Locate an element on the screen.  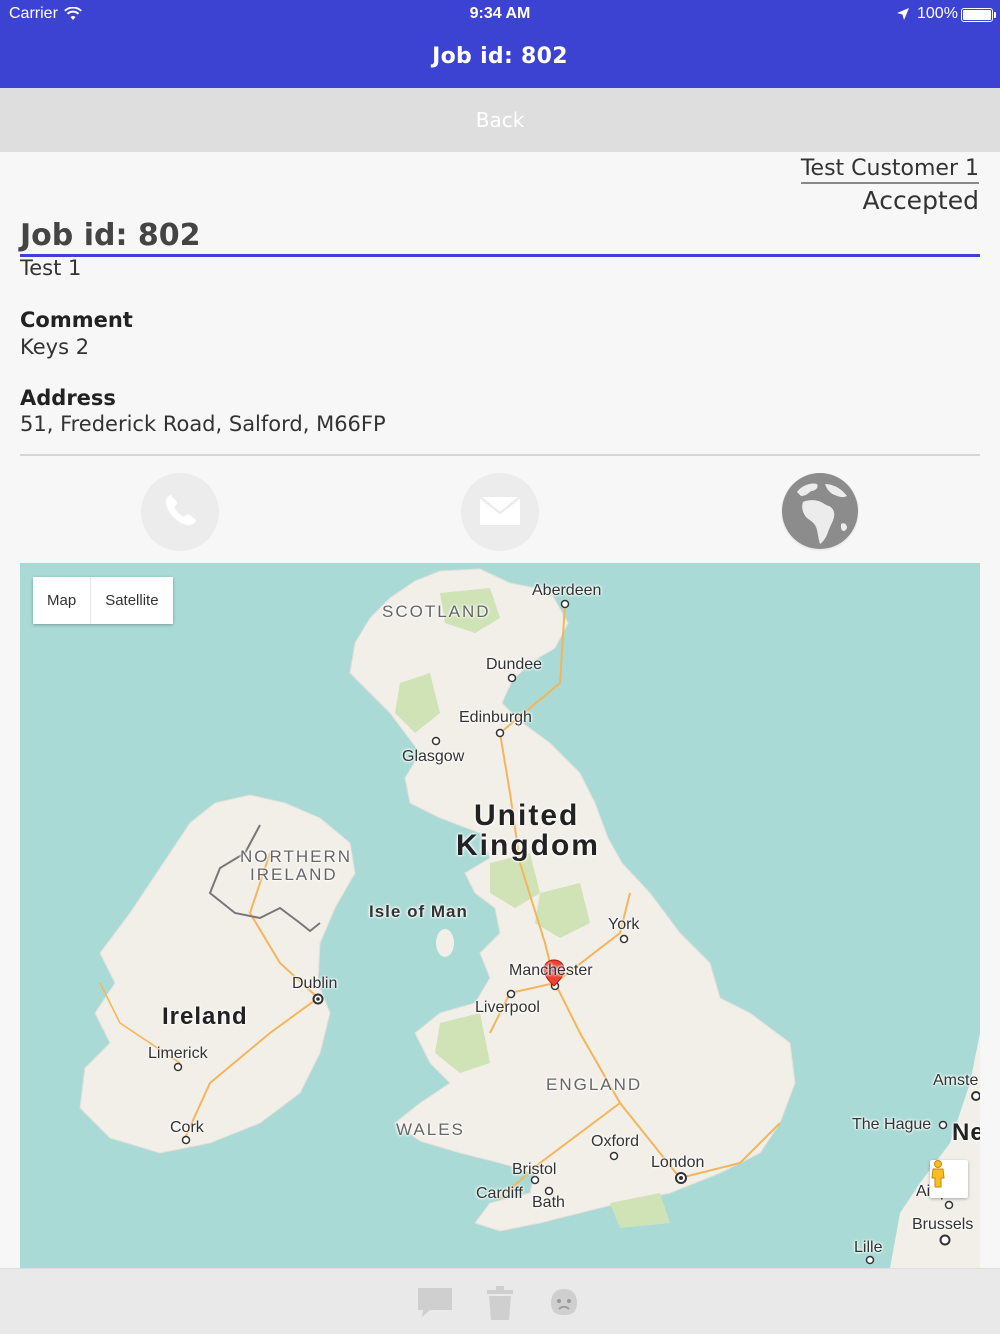
map-label: Dublin is located at coordinates (315, 983).